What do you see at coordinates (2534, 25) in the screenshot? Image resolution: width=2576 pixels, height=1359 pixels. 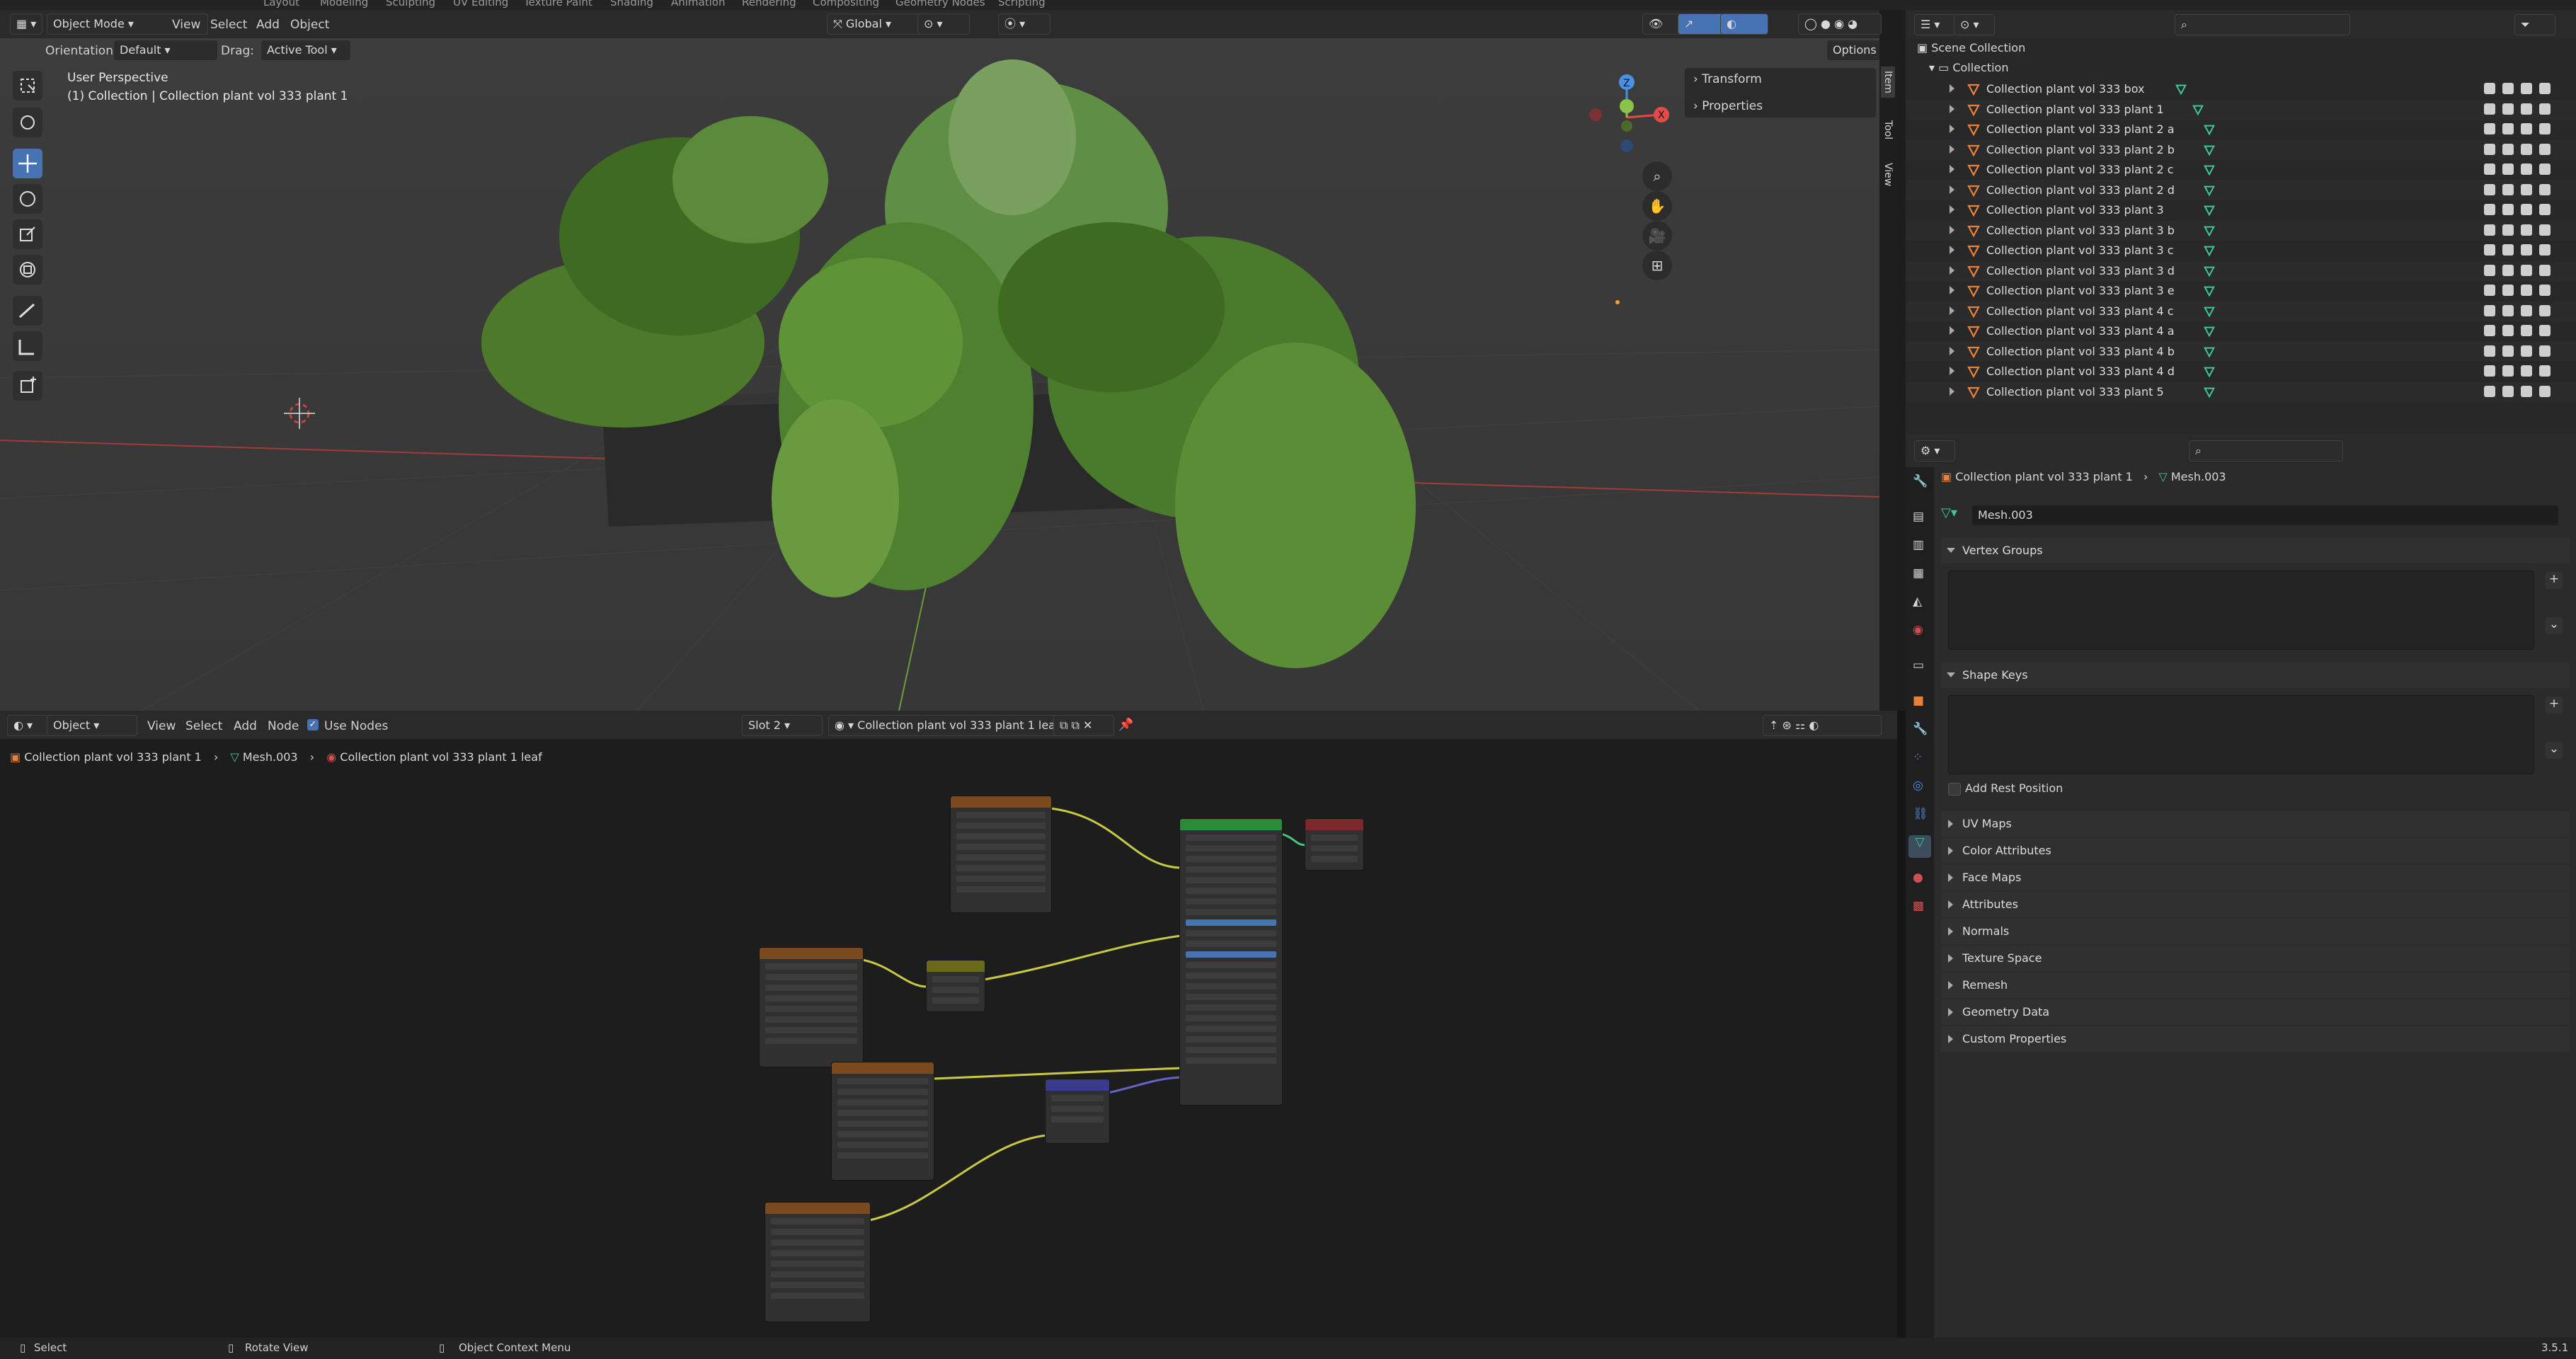 I see `filter-icon: ⏷` at bounding box center [2534, 25].